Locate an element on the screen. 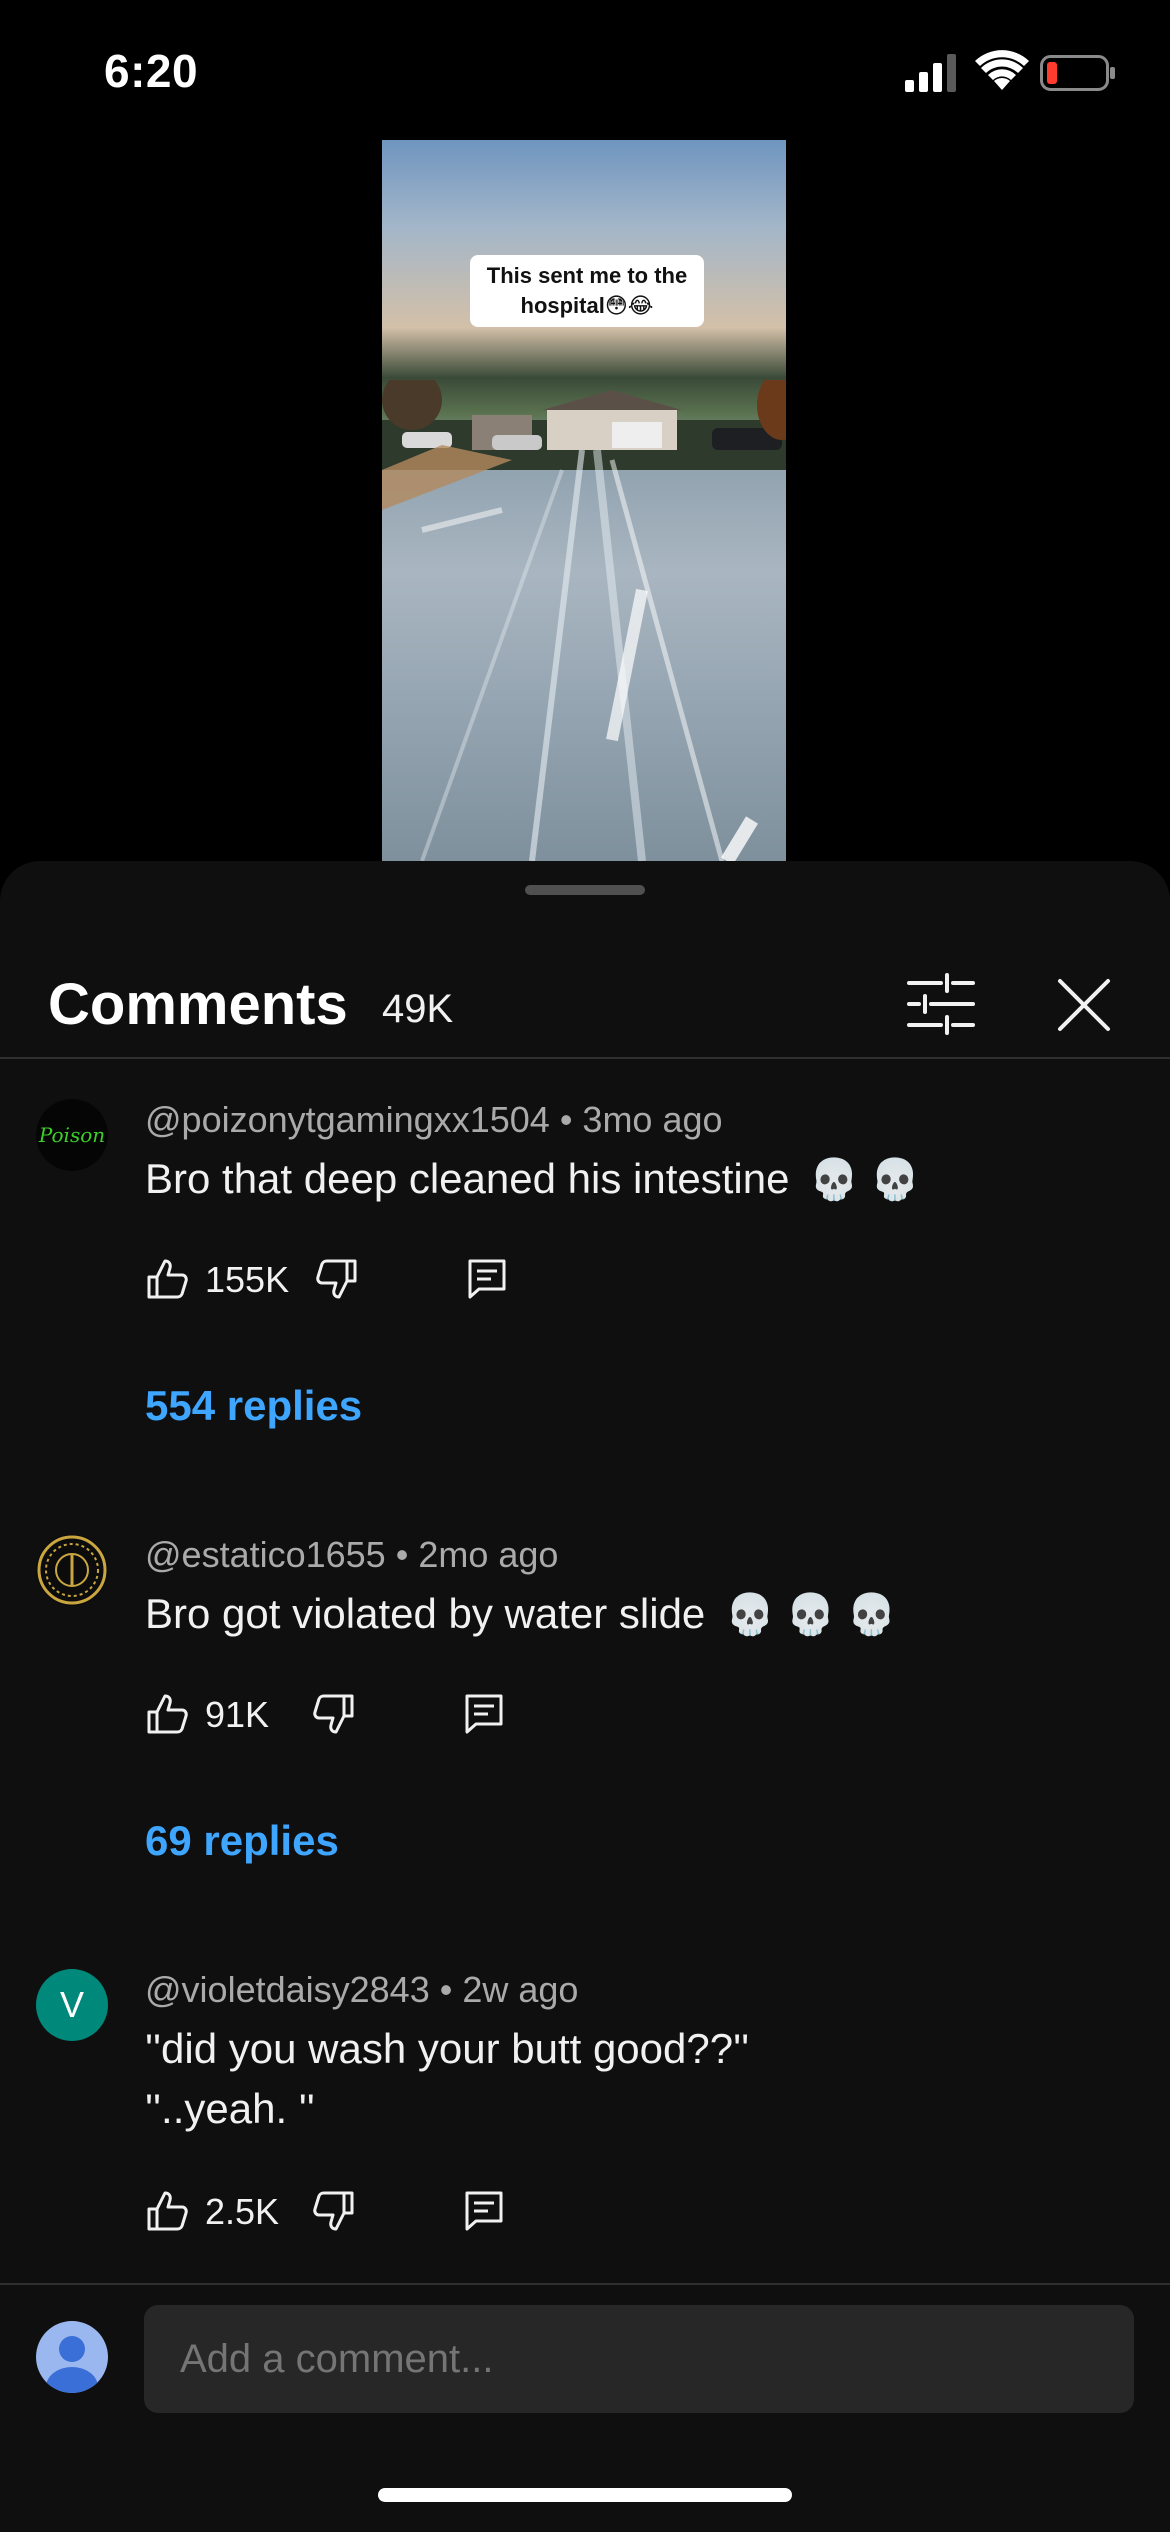  status-time: 6:20 is located at coordinates (151, 71).